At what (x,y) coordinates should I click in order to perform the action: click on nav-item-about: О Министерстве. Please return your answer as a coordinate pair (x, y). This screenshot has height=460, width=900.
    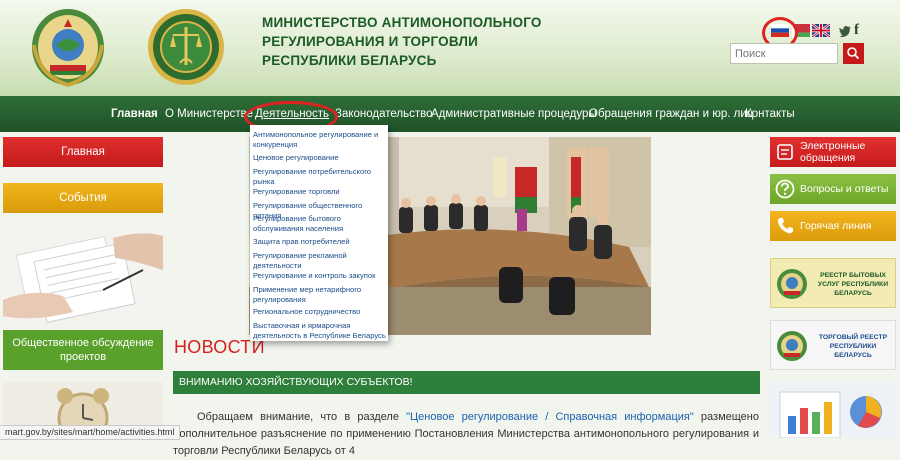
    Looking at the image, I should click on (209, 114).